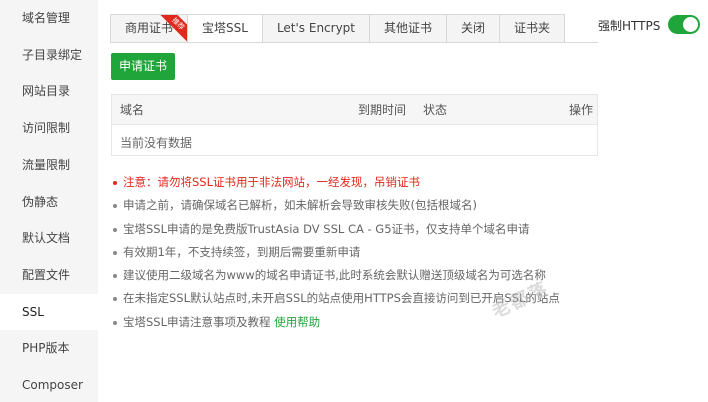 The height and width of the screenshot is (402, 708). I want to click on note-item: 申请之前，请确保域名已解析，如未解析会导致审核失败(包括根域名), so click(351, 205).